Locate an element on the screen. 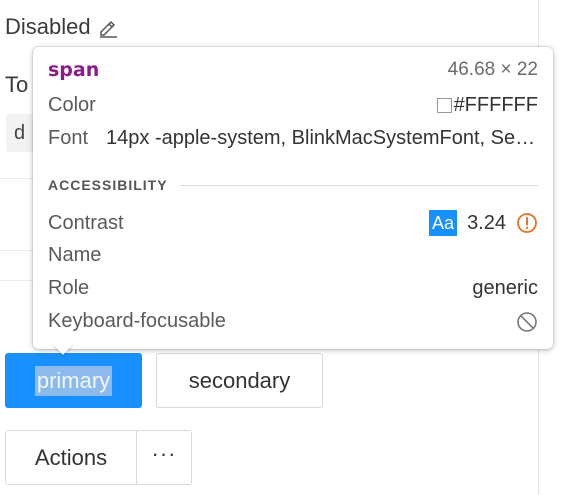 Image resolution: width=570 pixels, height=495 pixels. contrast-label: Contrast is located at coordinates (86, 222).